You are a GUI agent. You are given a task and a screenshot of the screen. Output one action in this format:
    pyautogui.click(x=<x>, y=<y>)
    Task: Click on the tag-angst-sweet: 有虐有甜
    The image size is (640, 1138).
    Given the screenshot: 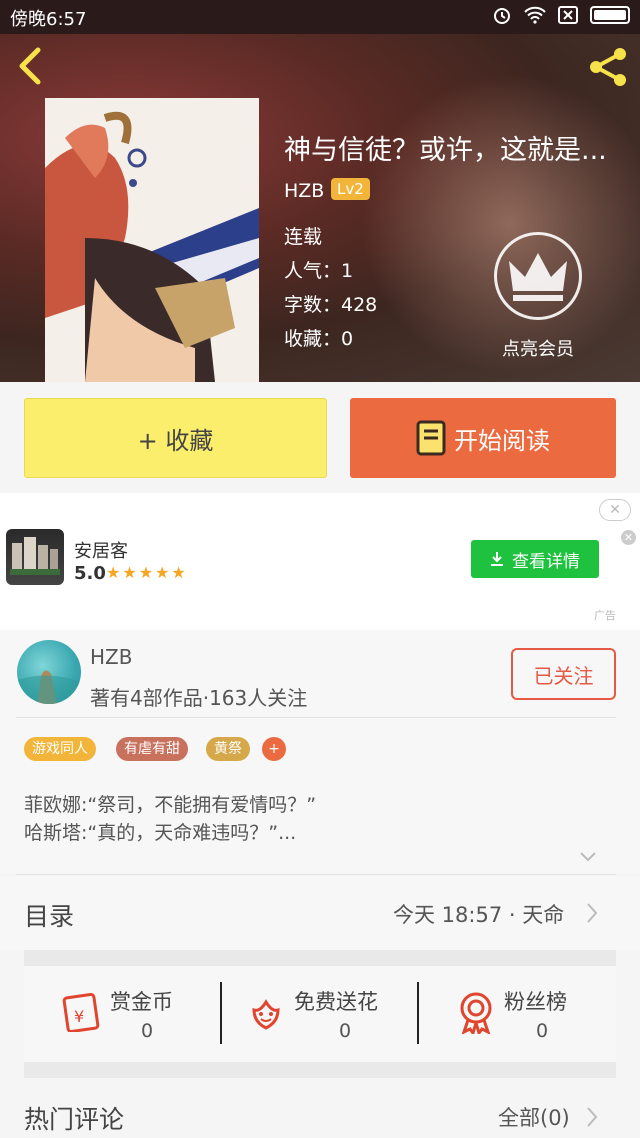 What is the action you would take?
    pyautogui.click(x=152, y=749)
    